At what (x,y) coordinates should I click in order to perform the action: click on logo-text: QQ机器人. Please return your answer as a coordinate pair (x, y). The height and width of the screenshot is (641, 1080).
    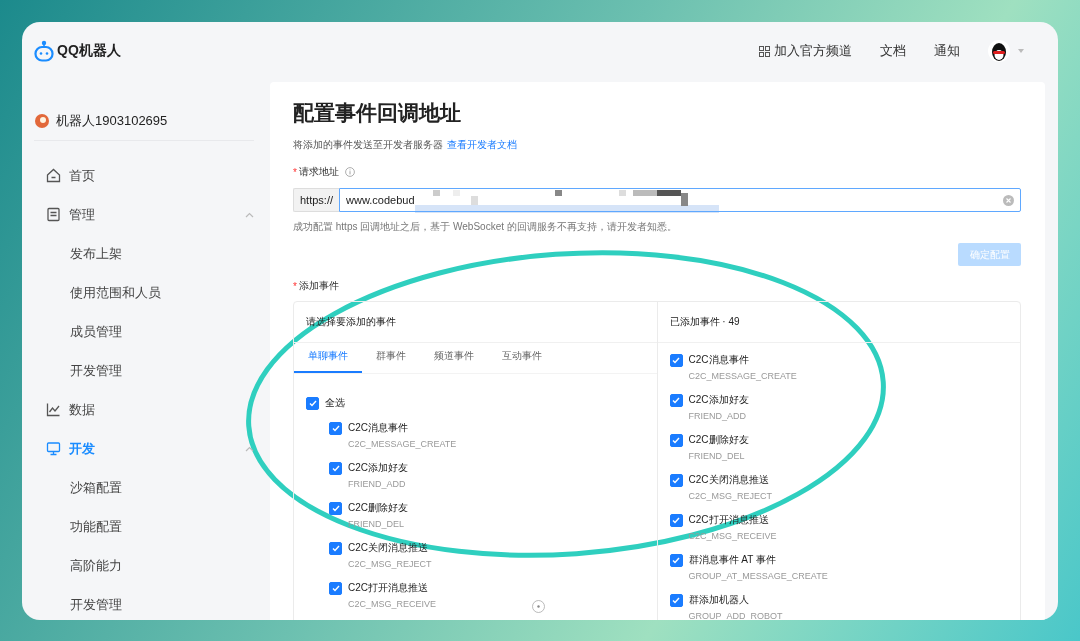
    Looking at the image, I should click on (89, 51).